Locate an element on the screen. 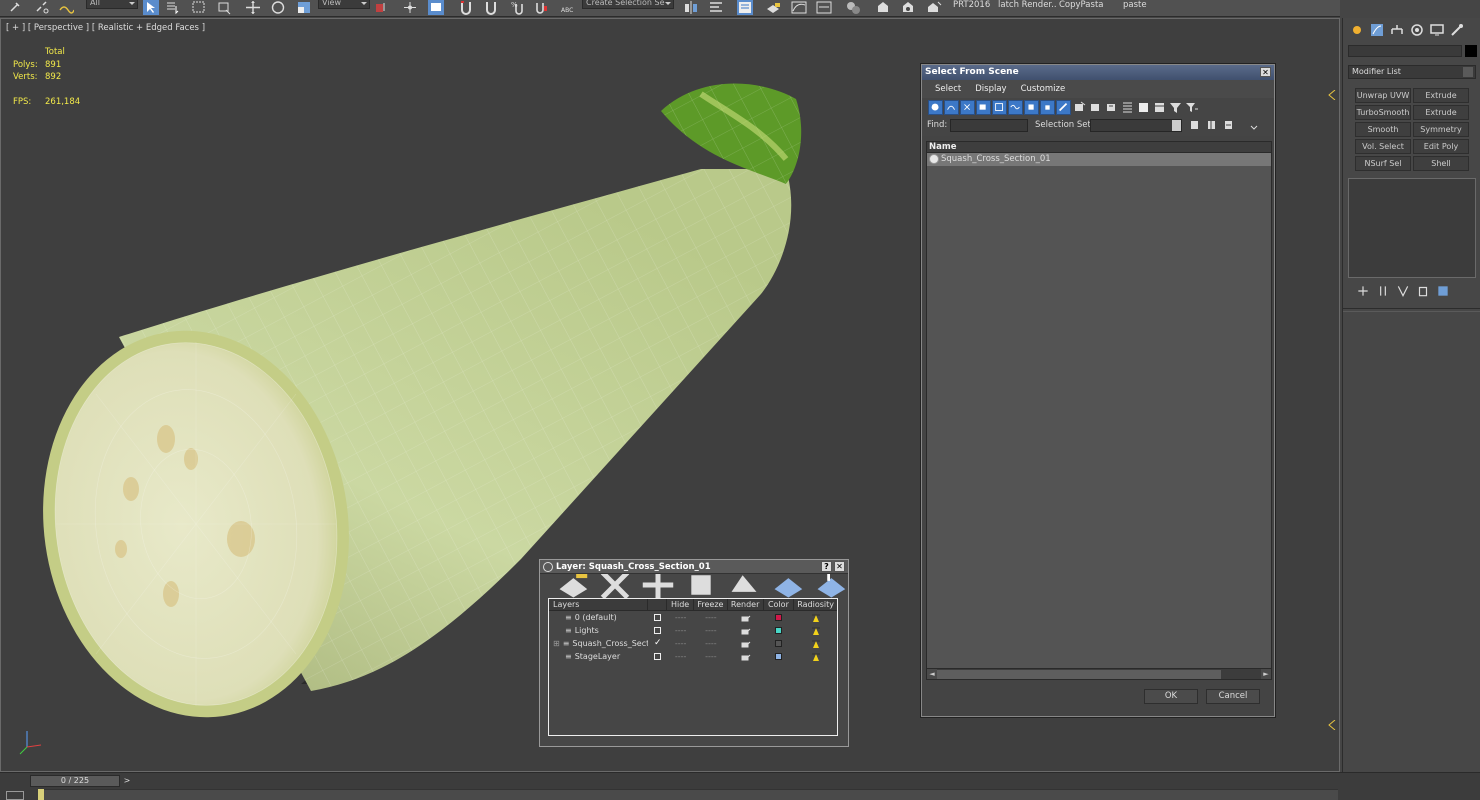 The image size is (1480, 800). spinner-snap-icon is located at coordinates (541, 7).